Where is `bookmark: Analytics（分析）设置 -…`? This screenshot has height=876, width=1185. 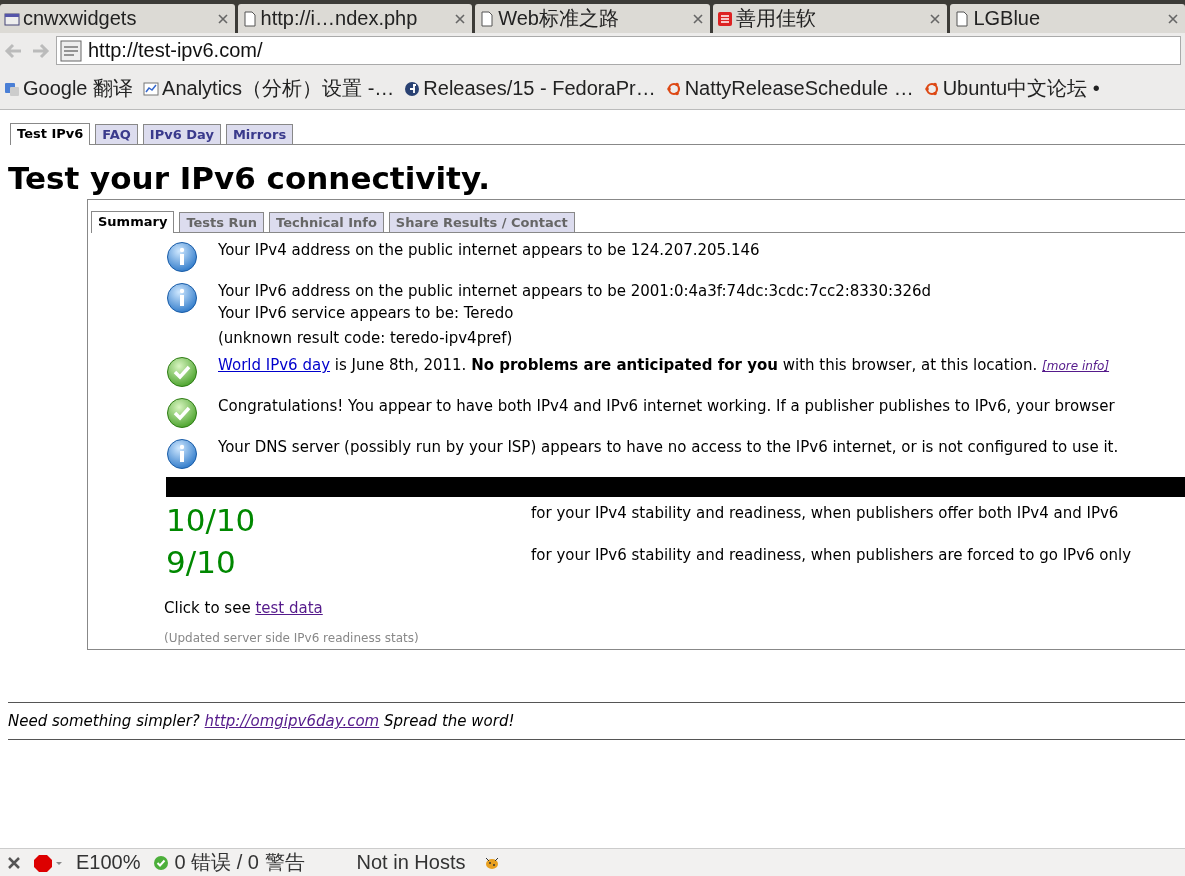
bookmark: Analytics（分析）设置 -… is located at coordinates (269, 88).